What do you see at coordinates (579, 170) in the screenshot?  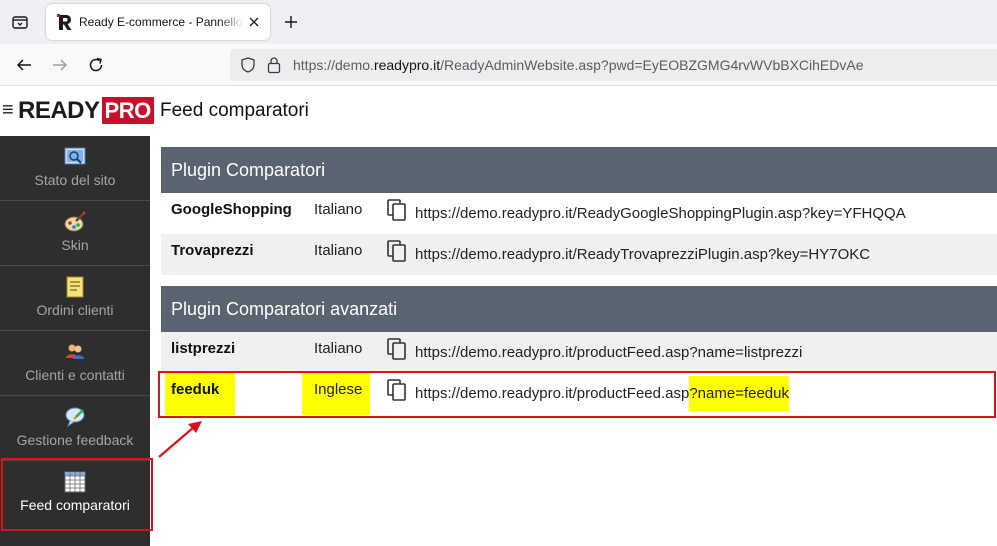 I see `section-header-plugin-comparatori: Plugin Comparatori` at bounding box center [579, 170].